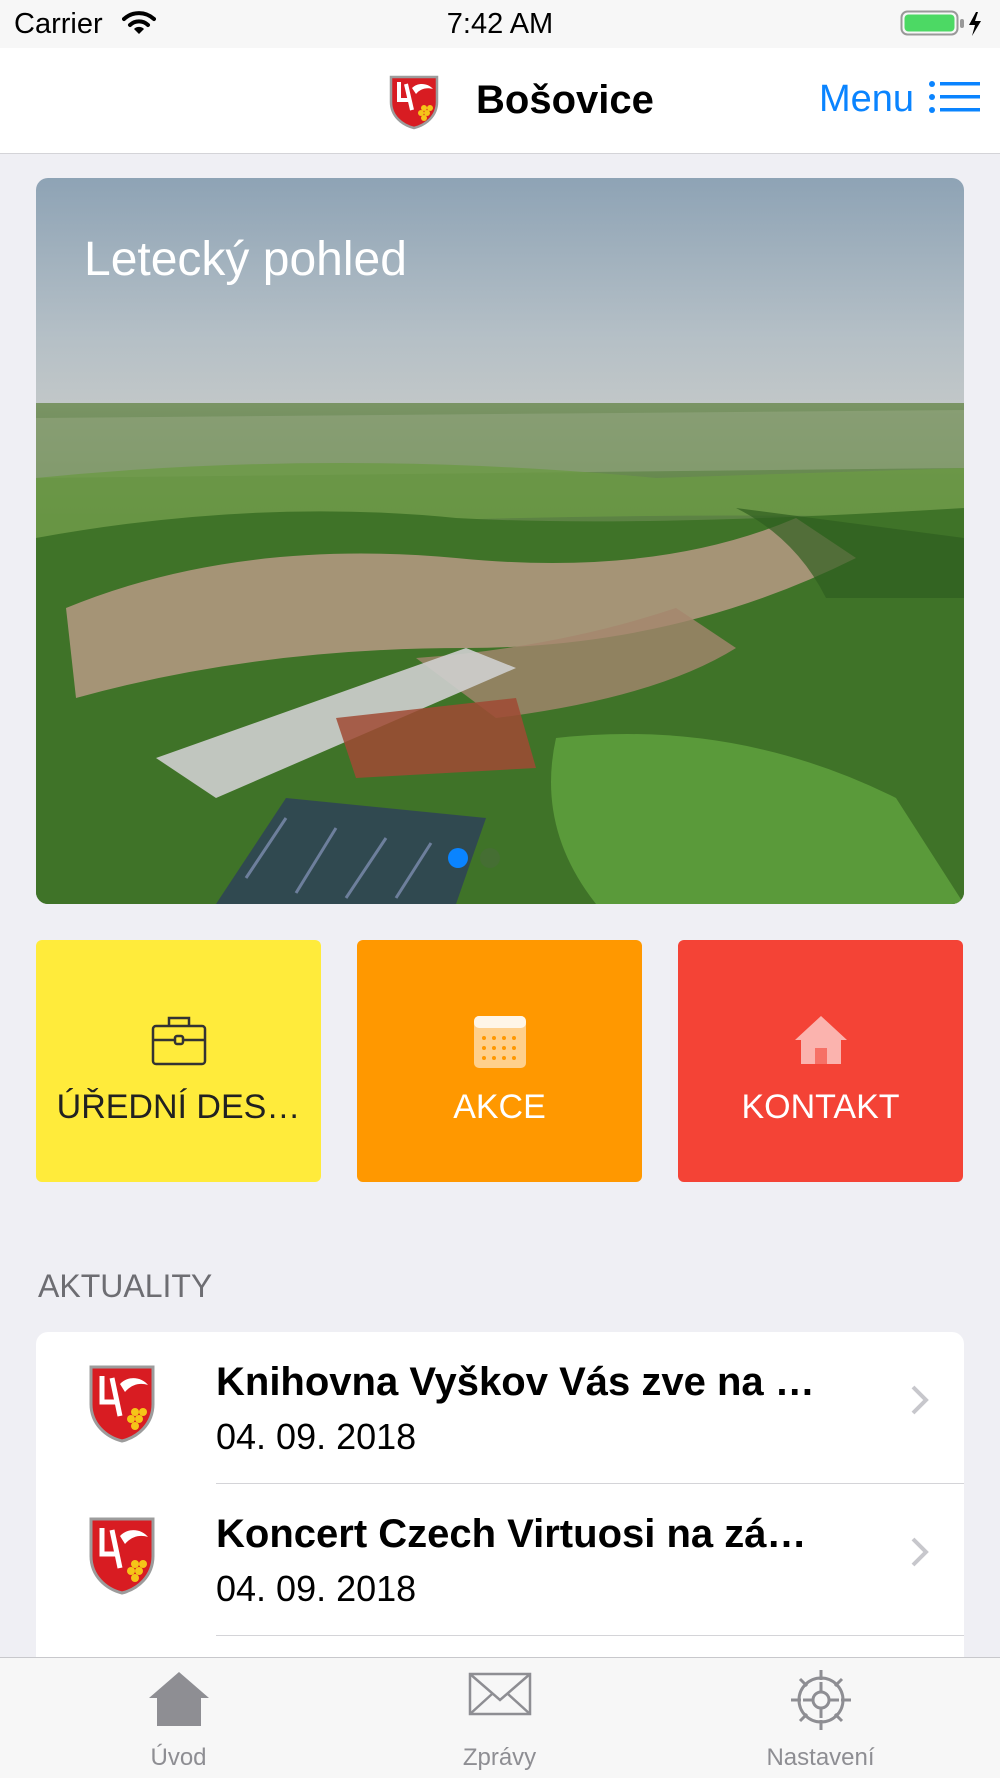  I want to click on hero-slide-title: Letecký pohled, so click(245, 259).